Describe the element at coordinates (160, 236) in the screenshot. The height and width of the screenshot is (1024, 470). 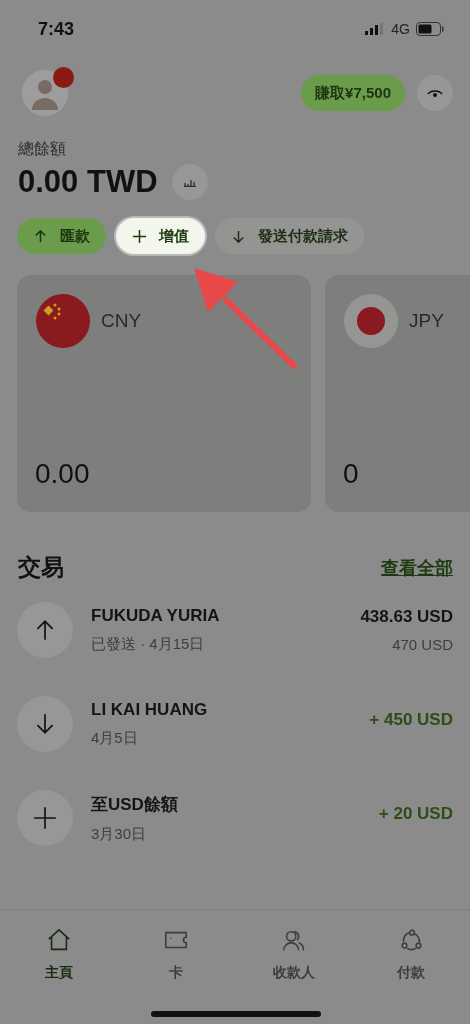
I see `action-button: 增值` at that location.